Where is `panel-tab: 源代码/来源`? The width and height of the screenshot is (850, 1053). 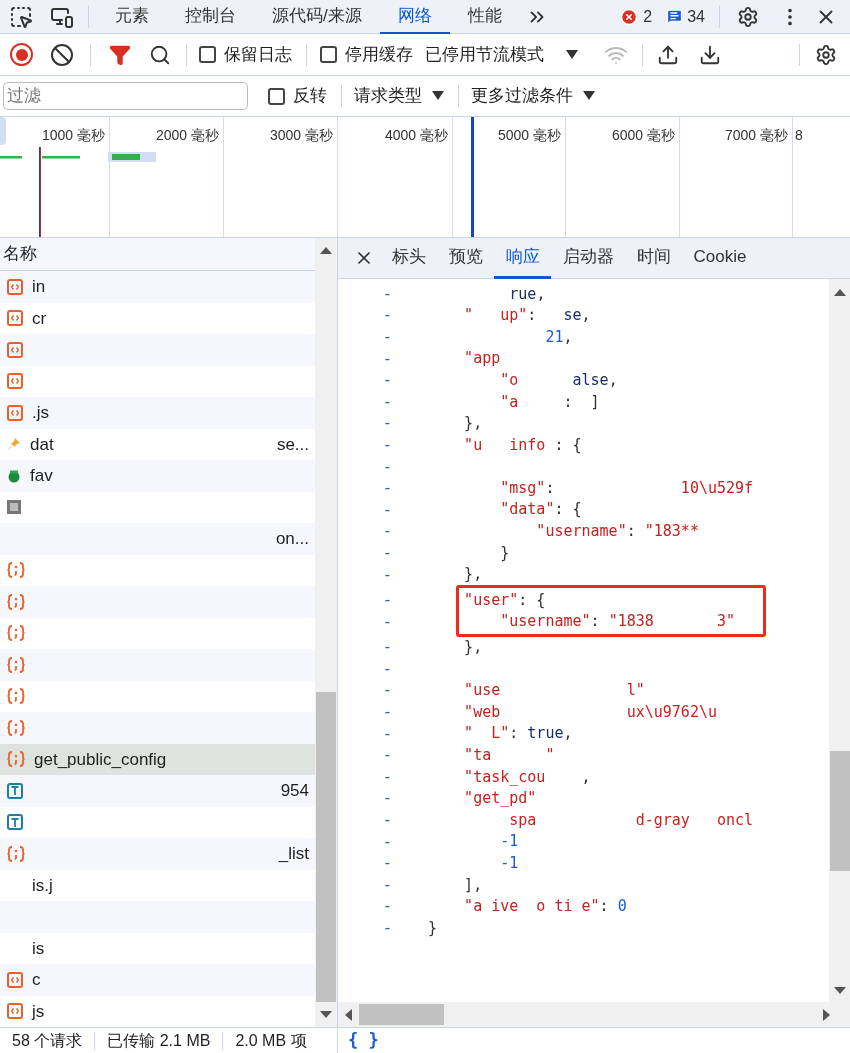 panel-tab: 源代码/来源 is located at coordinates (317, 17).